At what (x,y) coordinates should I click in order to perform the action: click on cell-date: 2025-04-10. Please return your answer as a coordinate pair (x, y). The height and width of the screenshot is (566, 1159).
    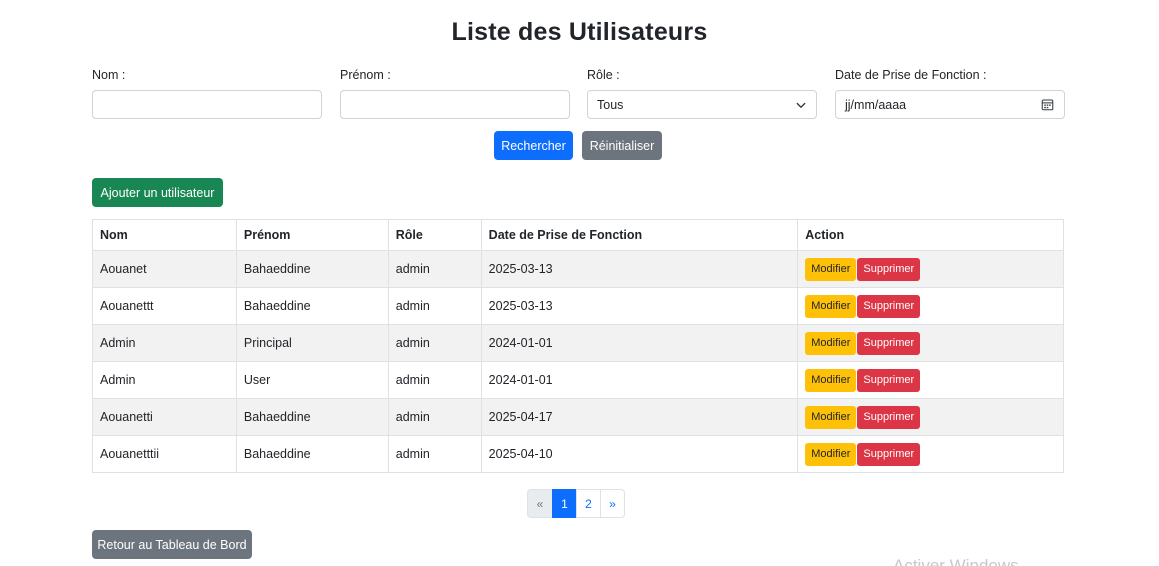
    Looking at the image, I should click on (639, 454).